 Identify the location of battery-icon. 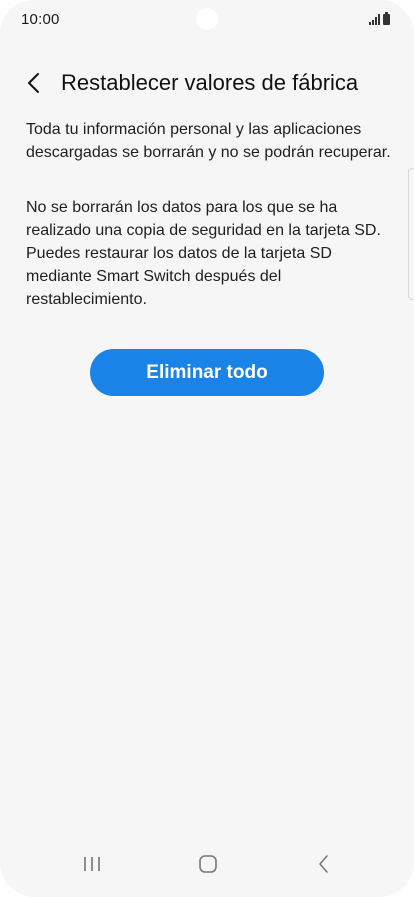
(386, 18).